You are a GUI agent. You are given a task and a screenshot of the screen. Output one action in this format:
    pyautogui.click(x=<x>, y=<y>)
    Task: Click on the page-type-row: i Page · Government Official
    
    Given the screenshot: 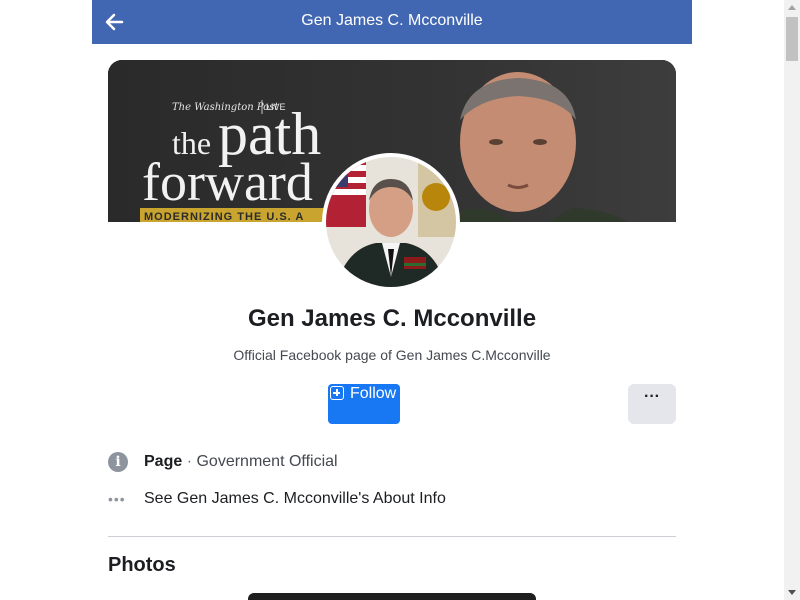 What is the action you would take?
    pyautogui.click(x=308, y=464)
    